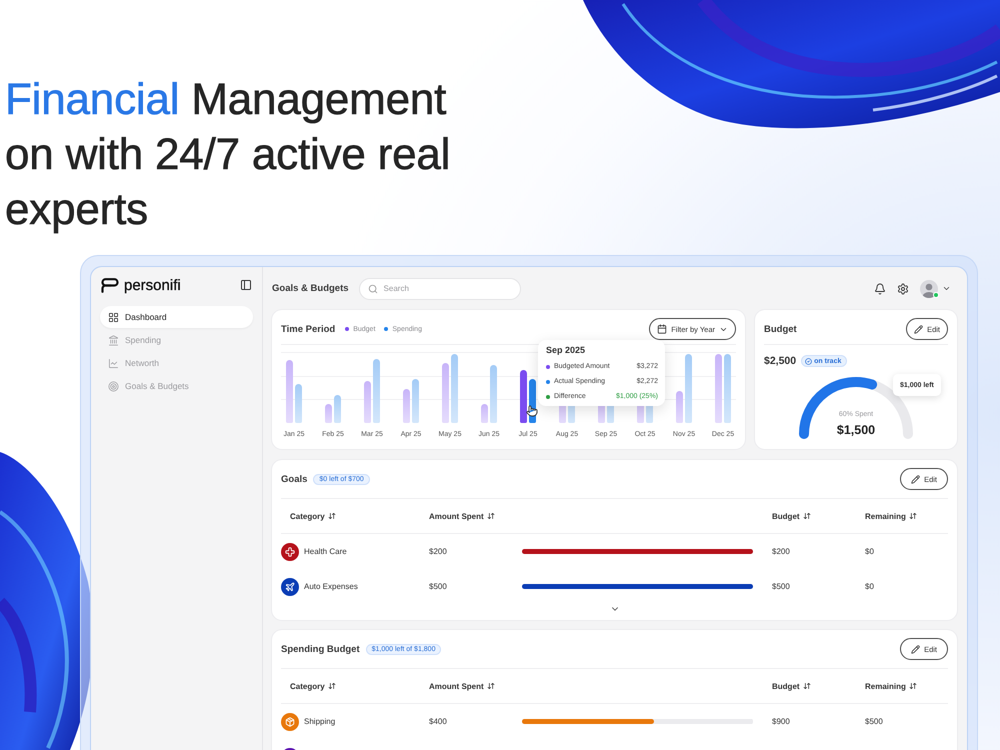  What do you see at coordinates (113, 363) in the screenshot?
I see `line-chart-icon` at bounding box center [113, 363].